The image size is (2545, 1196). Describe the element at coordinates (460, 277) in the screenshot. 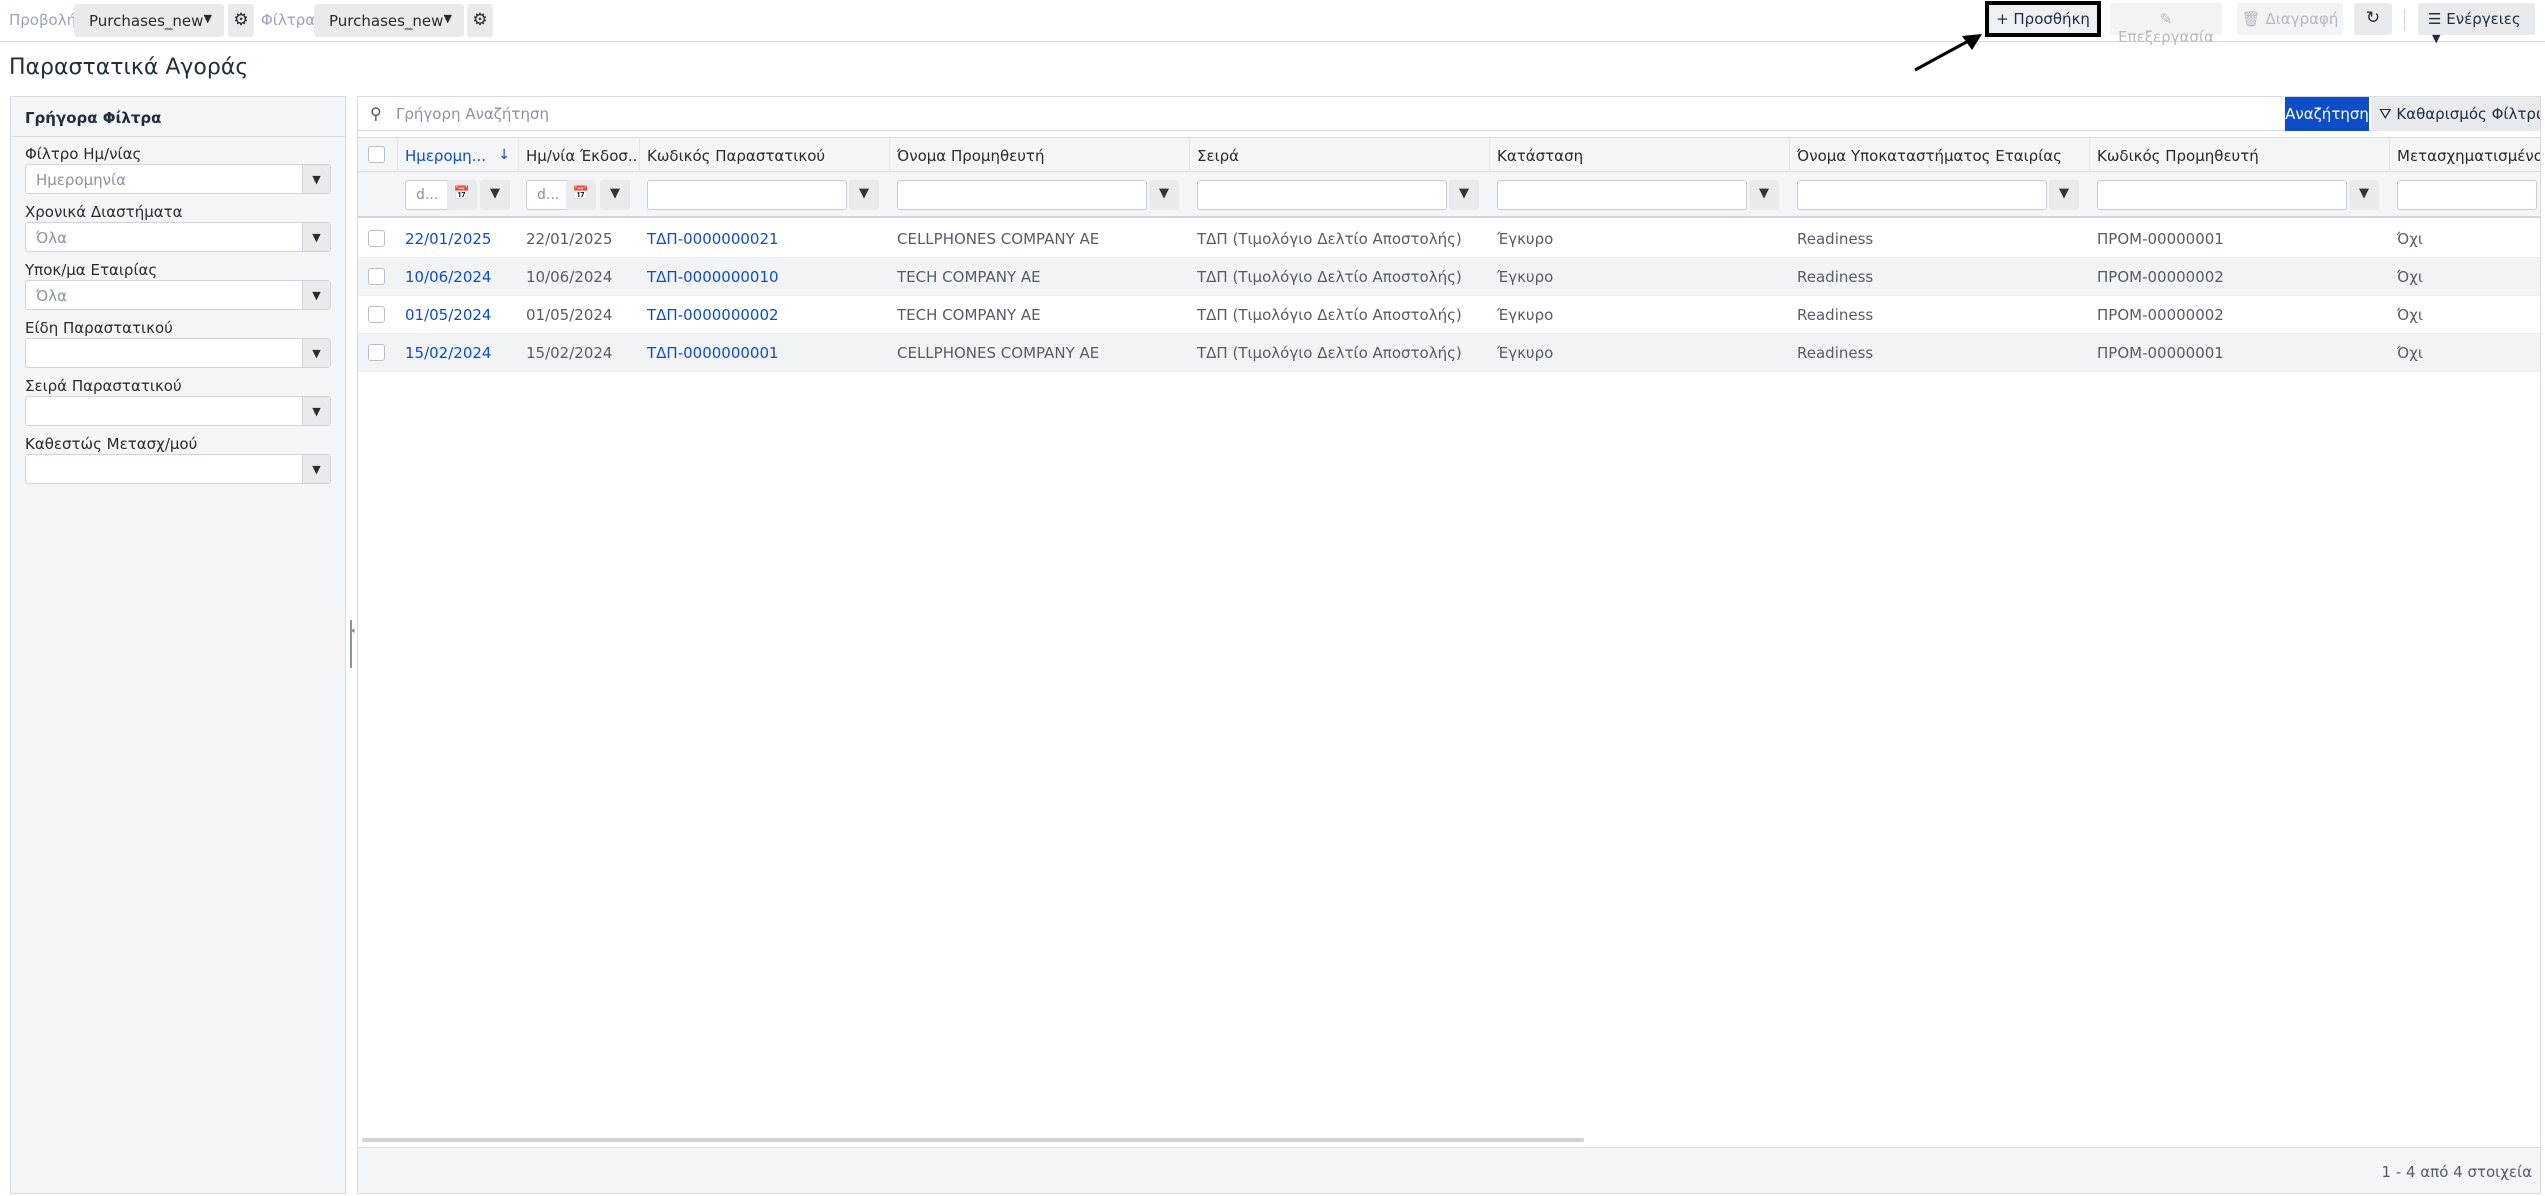

I see `cell-date: 10/06/2024` at that location.